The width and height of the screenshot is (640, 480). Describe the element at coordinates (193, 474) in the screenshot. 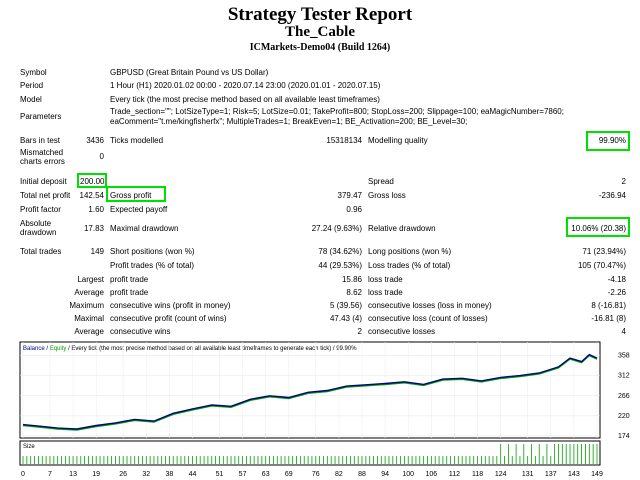

I see `x-tick-label: 44` at that location.